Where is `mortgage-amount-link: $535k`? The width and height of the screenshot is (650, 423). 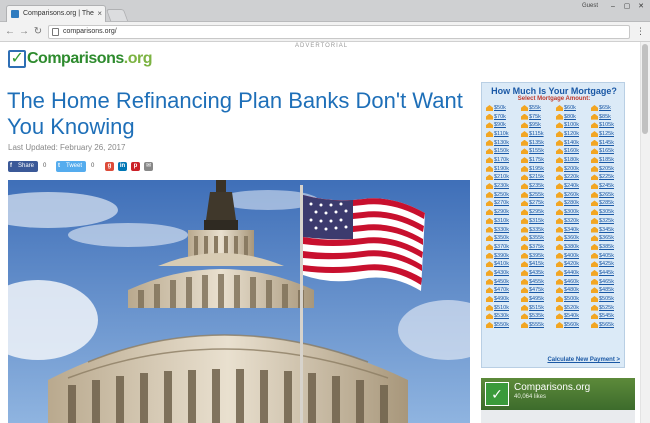
mortgage-amount-link: $535k is located at coordinates (537, 316).